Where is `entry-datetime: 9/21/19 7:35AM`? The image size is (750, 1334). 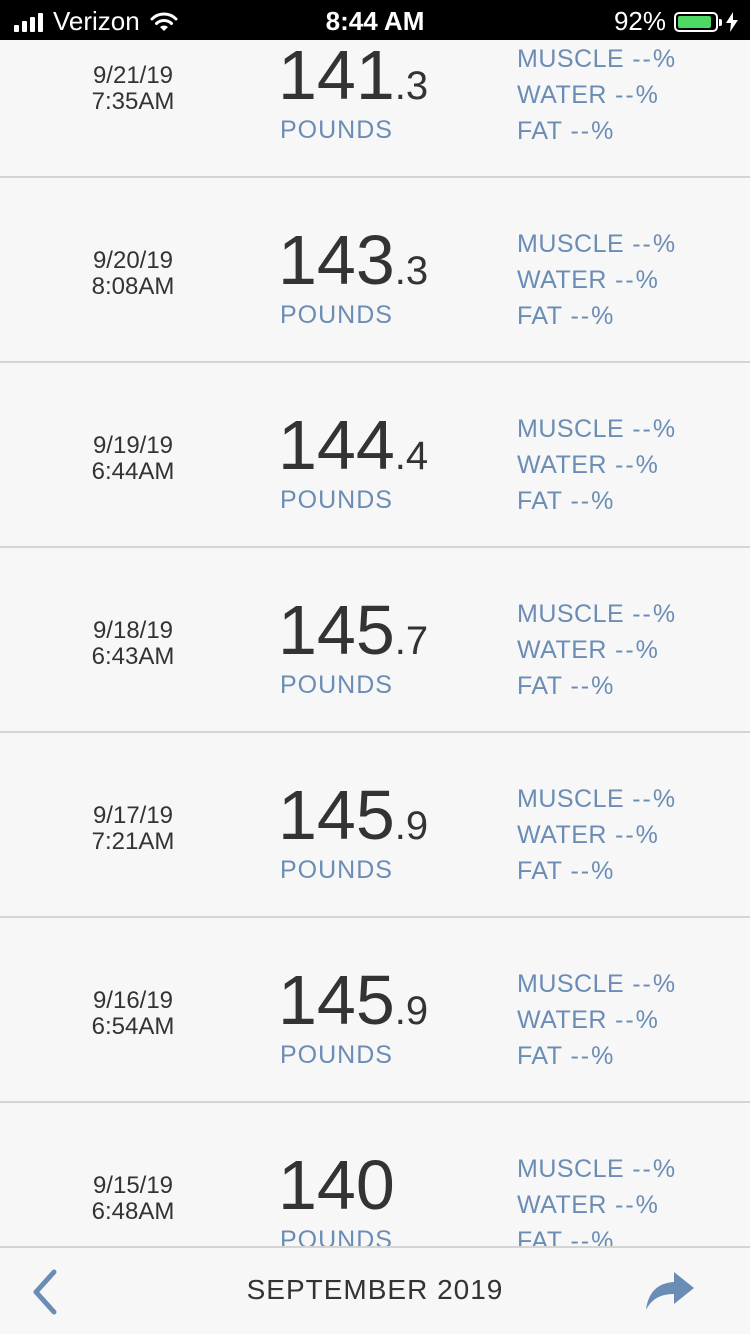
entry-datetime: 9/21/19 7:35AM is located at coordinates (133, 89).